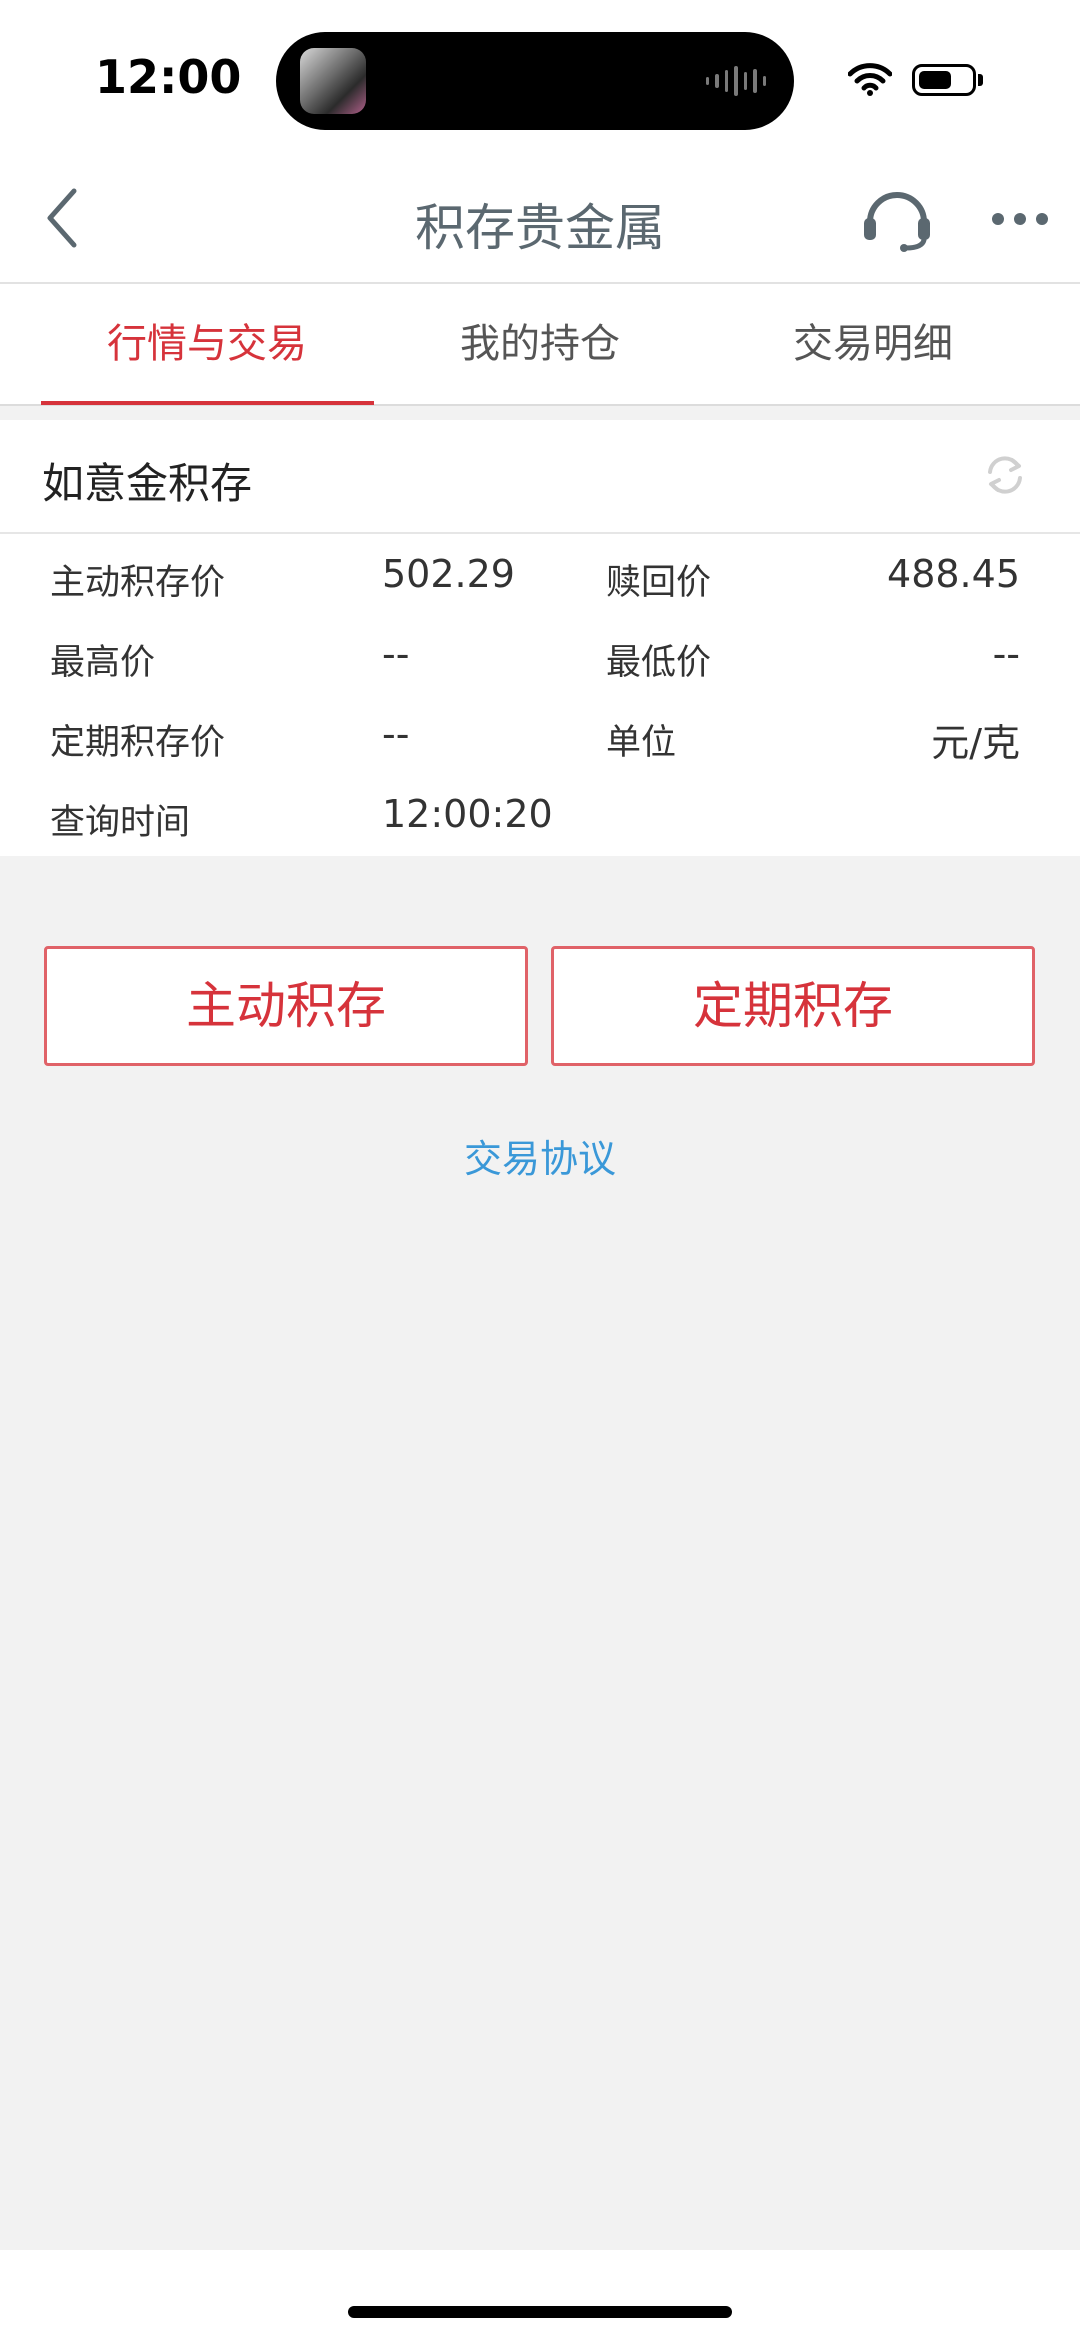 This screenshot has height=2341, width=1080. Describe the element at coordinates (944, 80) in the screenshot. I see `battery-icon` at that location.